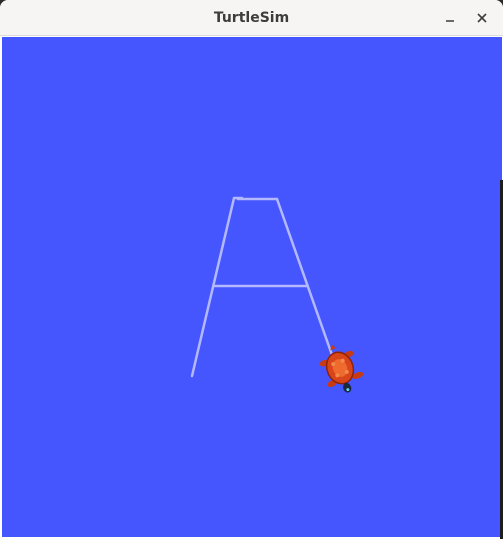 The width and height of the screenshot is (503, 539). I want to click on window-title: TurtleSim, so click(251, 18).